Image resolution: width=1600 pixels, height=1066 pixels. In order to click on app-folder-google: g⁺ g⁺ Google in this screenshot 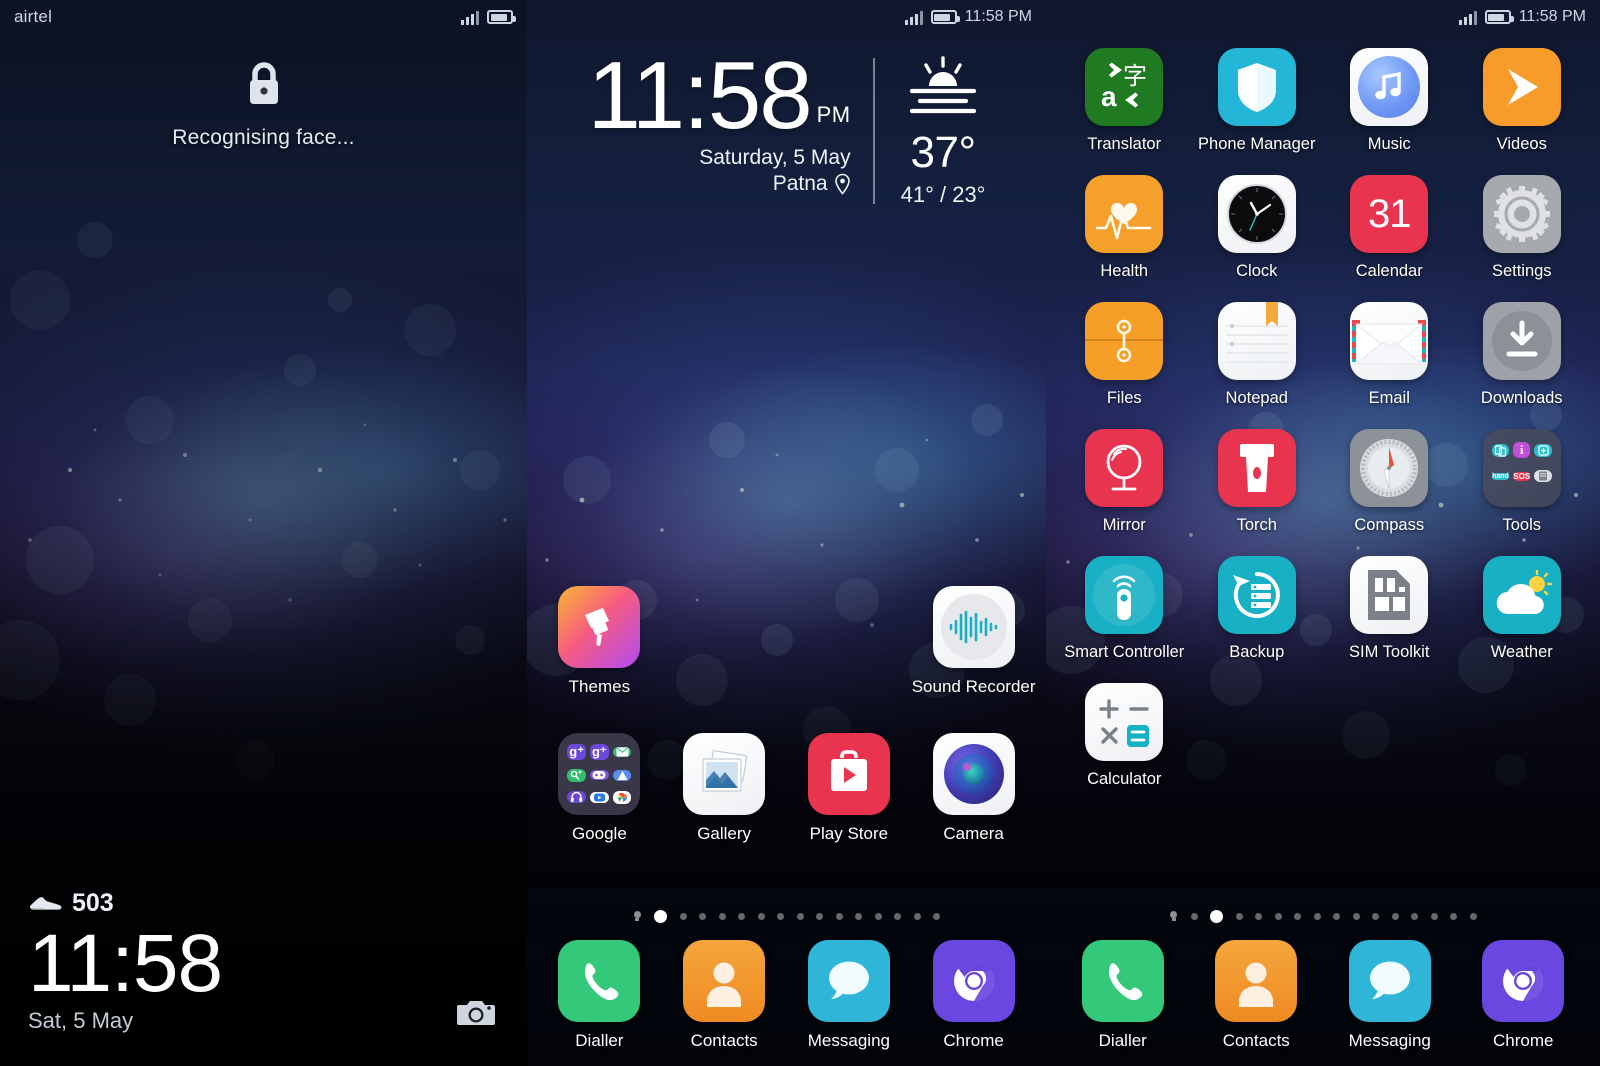, I will do `click(599, 788)`.